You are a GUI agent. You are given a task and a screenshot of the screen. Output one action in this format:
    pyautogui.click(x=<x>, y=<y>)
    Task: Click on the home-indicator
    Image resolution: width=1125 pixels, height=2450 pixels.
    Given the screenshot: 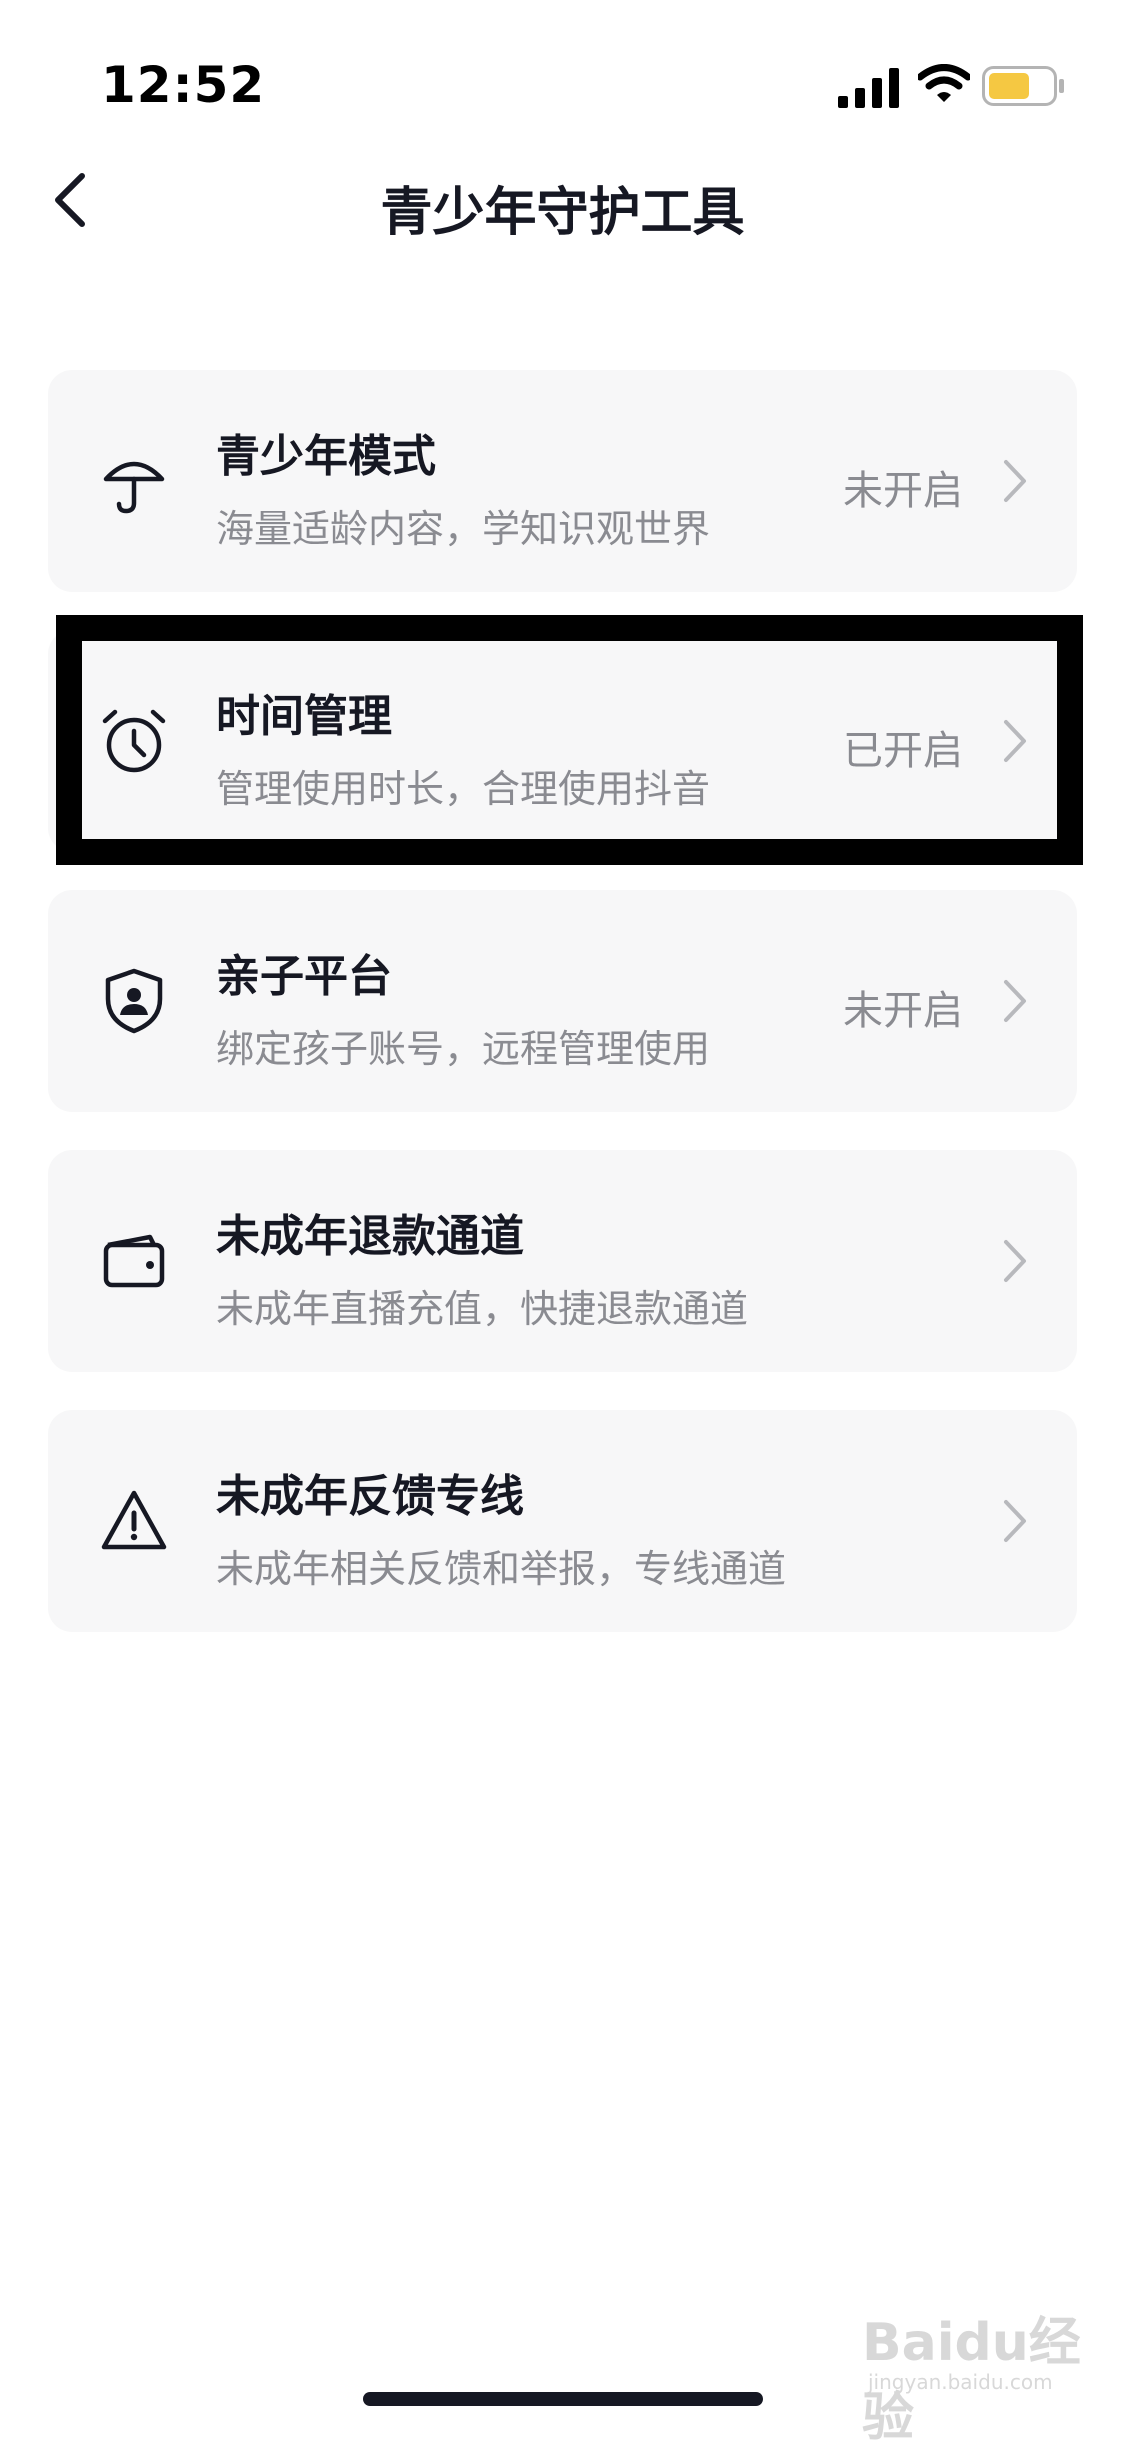 What is the action you would take?
    pyautogui.click(x=563, y=2399)
    